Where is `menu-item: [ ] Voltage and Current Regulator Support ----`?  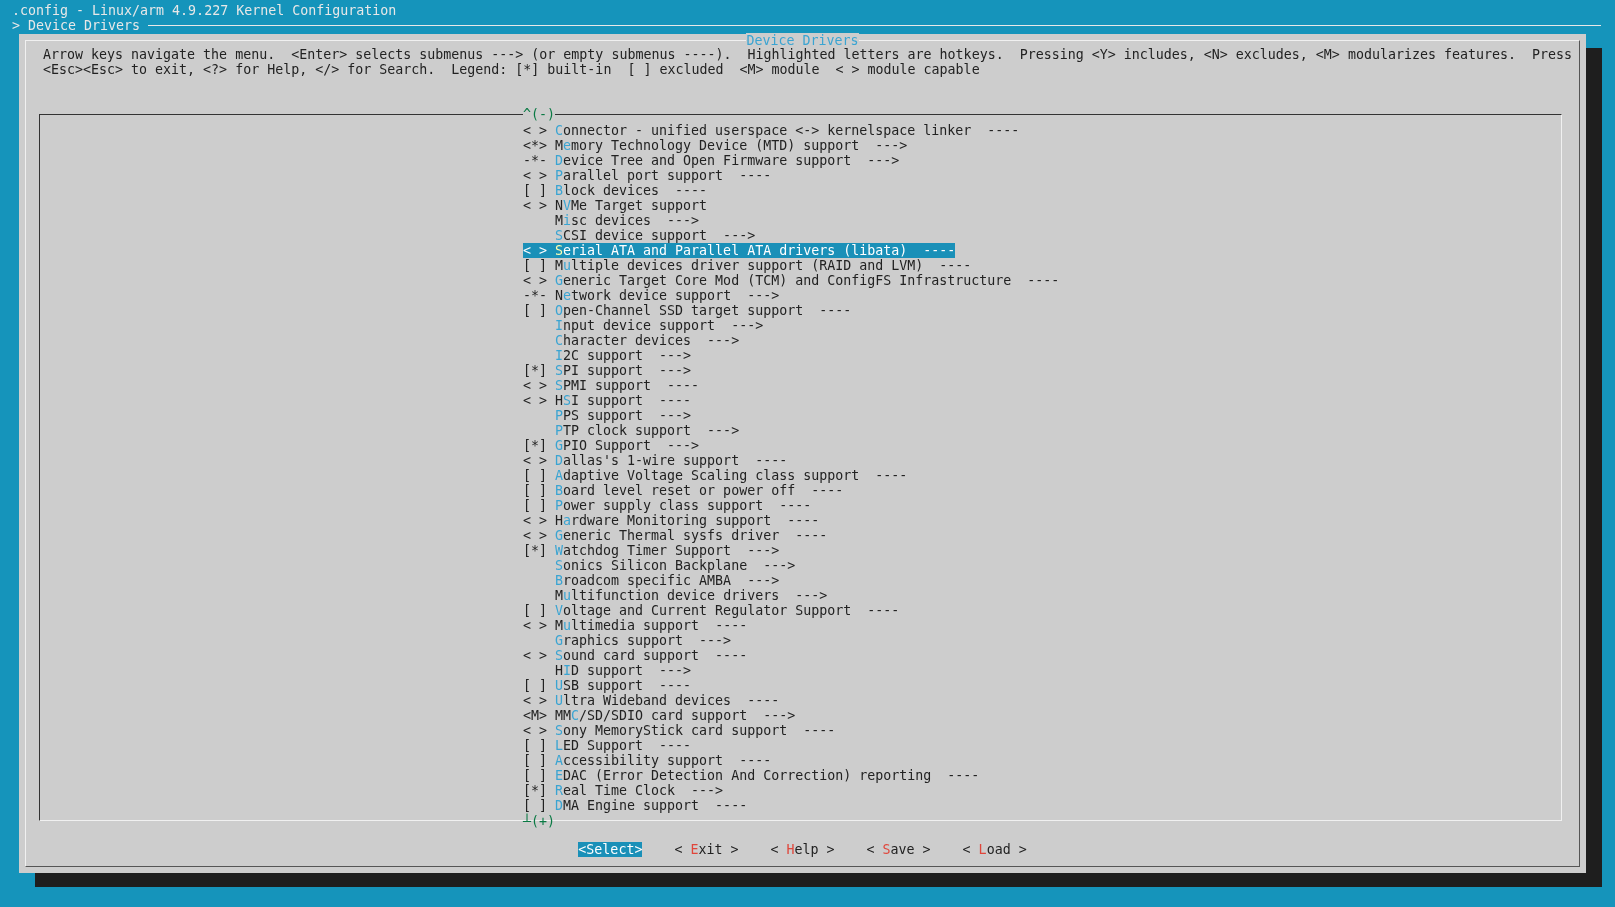
menu-item: [ ] Voltage and Current Regulator Support ---- is located at coordinates (711, 610).